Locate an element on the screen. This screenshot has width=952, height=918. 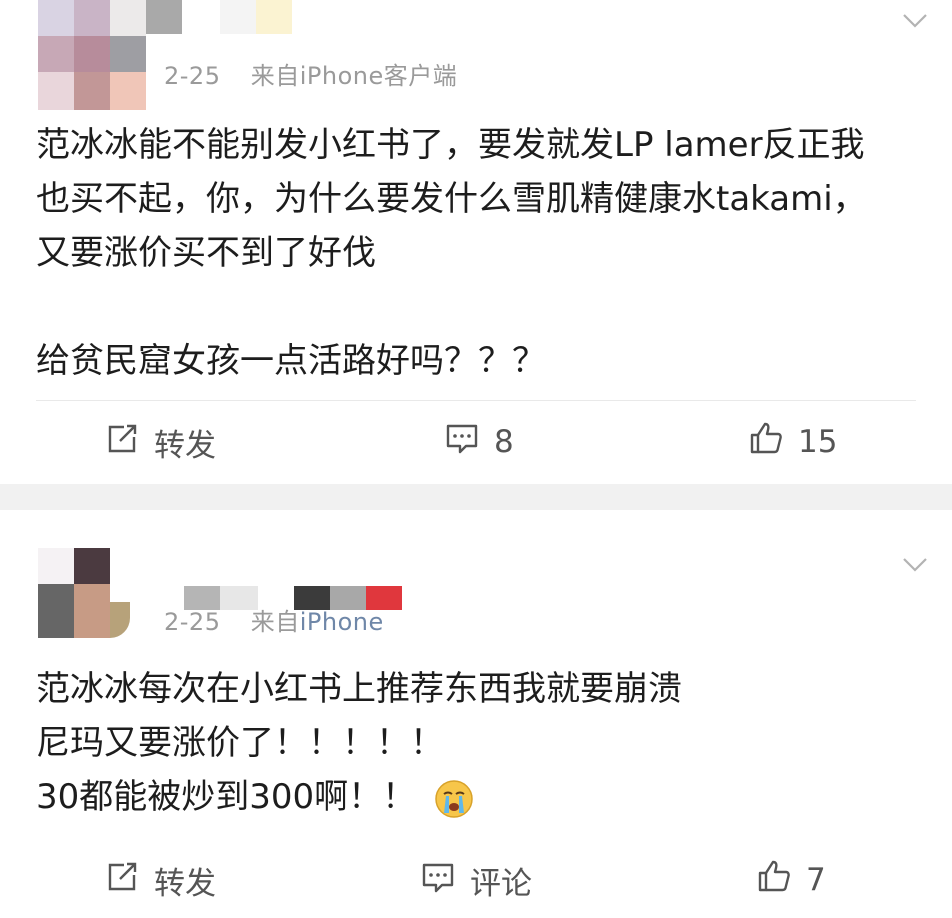
like-button: 15 is located at coordinates (792, 442).